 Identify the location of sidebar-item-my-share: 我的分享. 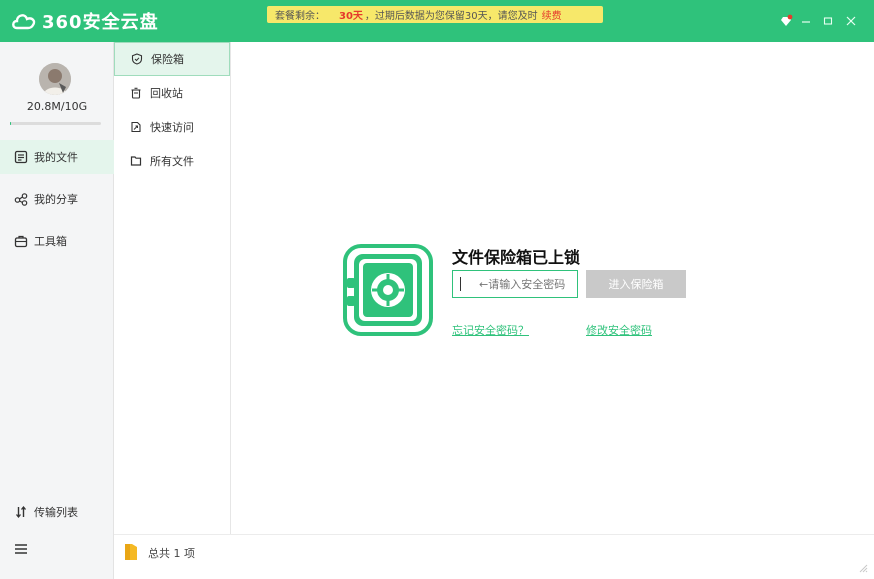
(57, 199).